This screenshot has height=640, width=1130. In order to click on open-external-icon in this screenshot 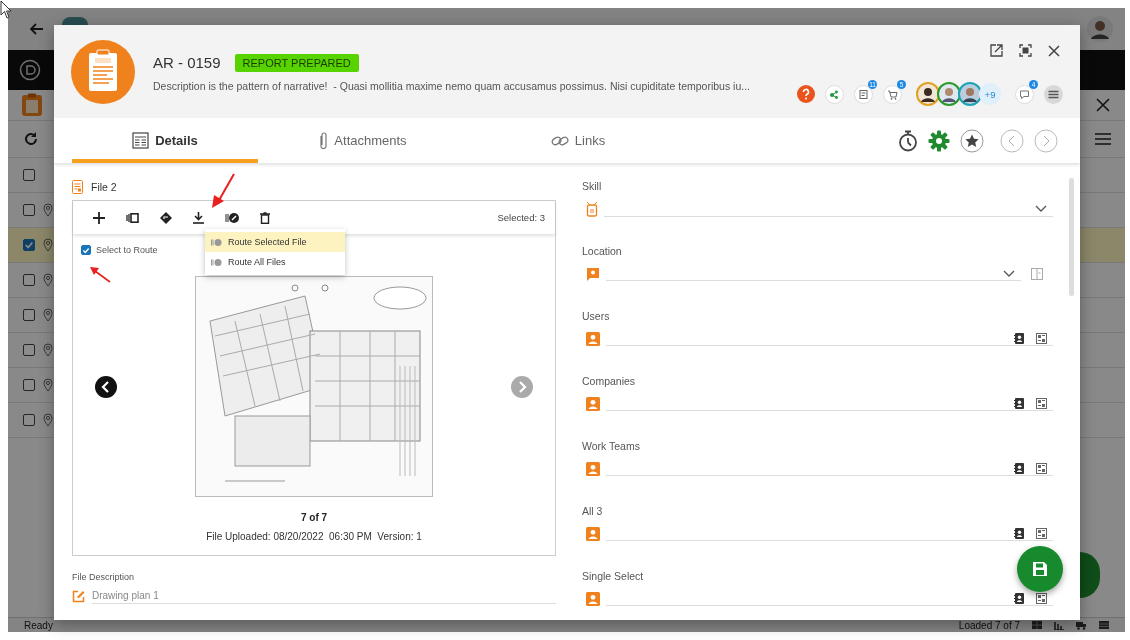, I will do `click(996, 50)`.